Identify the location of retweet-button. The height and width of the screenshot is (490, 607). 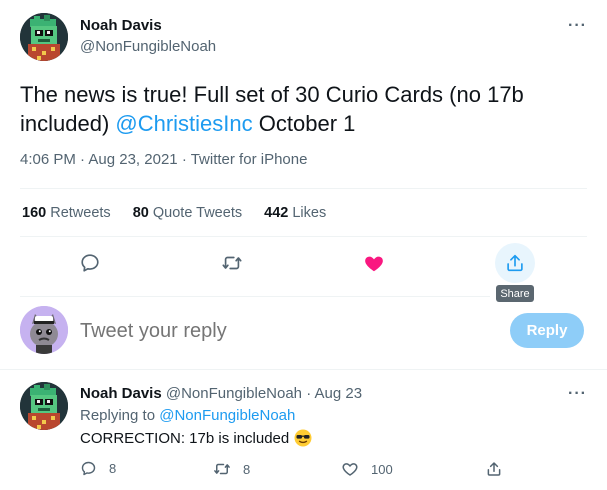
(232, 263).